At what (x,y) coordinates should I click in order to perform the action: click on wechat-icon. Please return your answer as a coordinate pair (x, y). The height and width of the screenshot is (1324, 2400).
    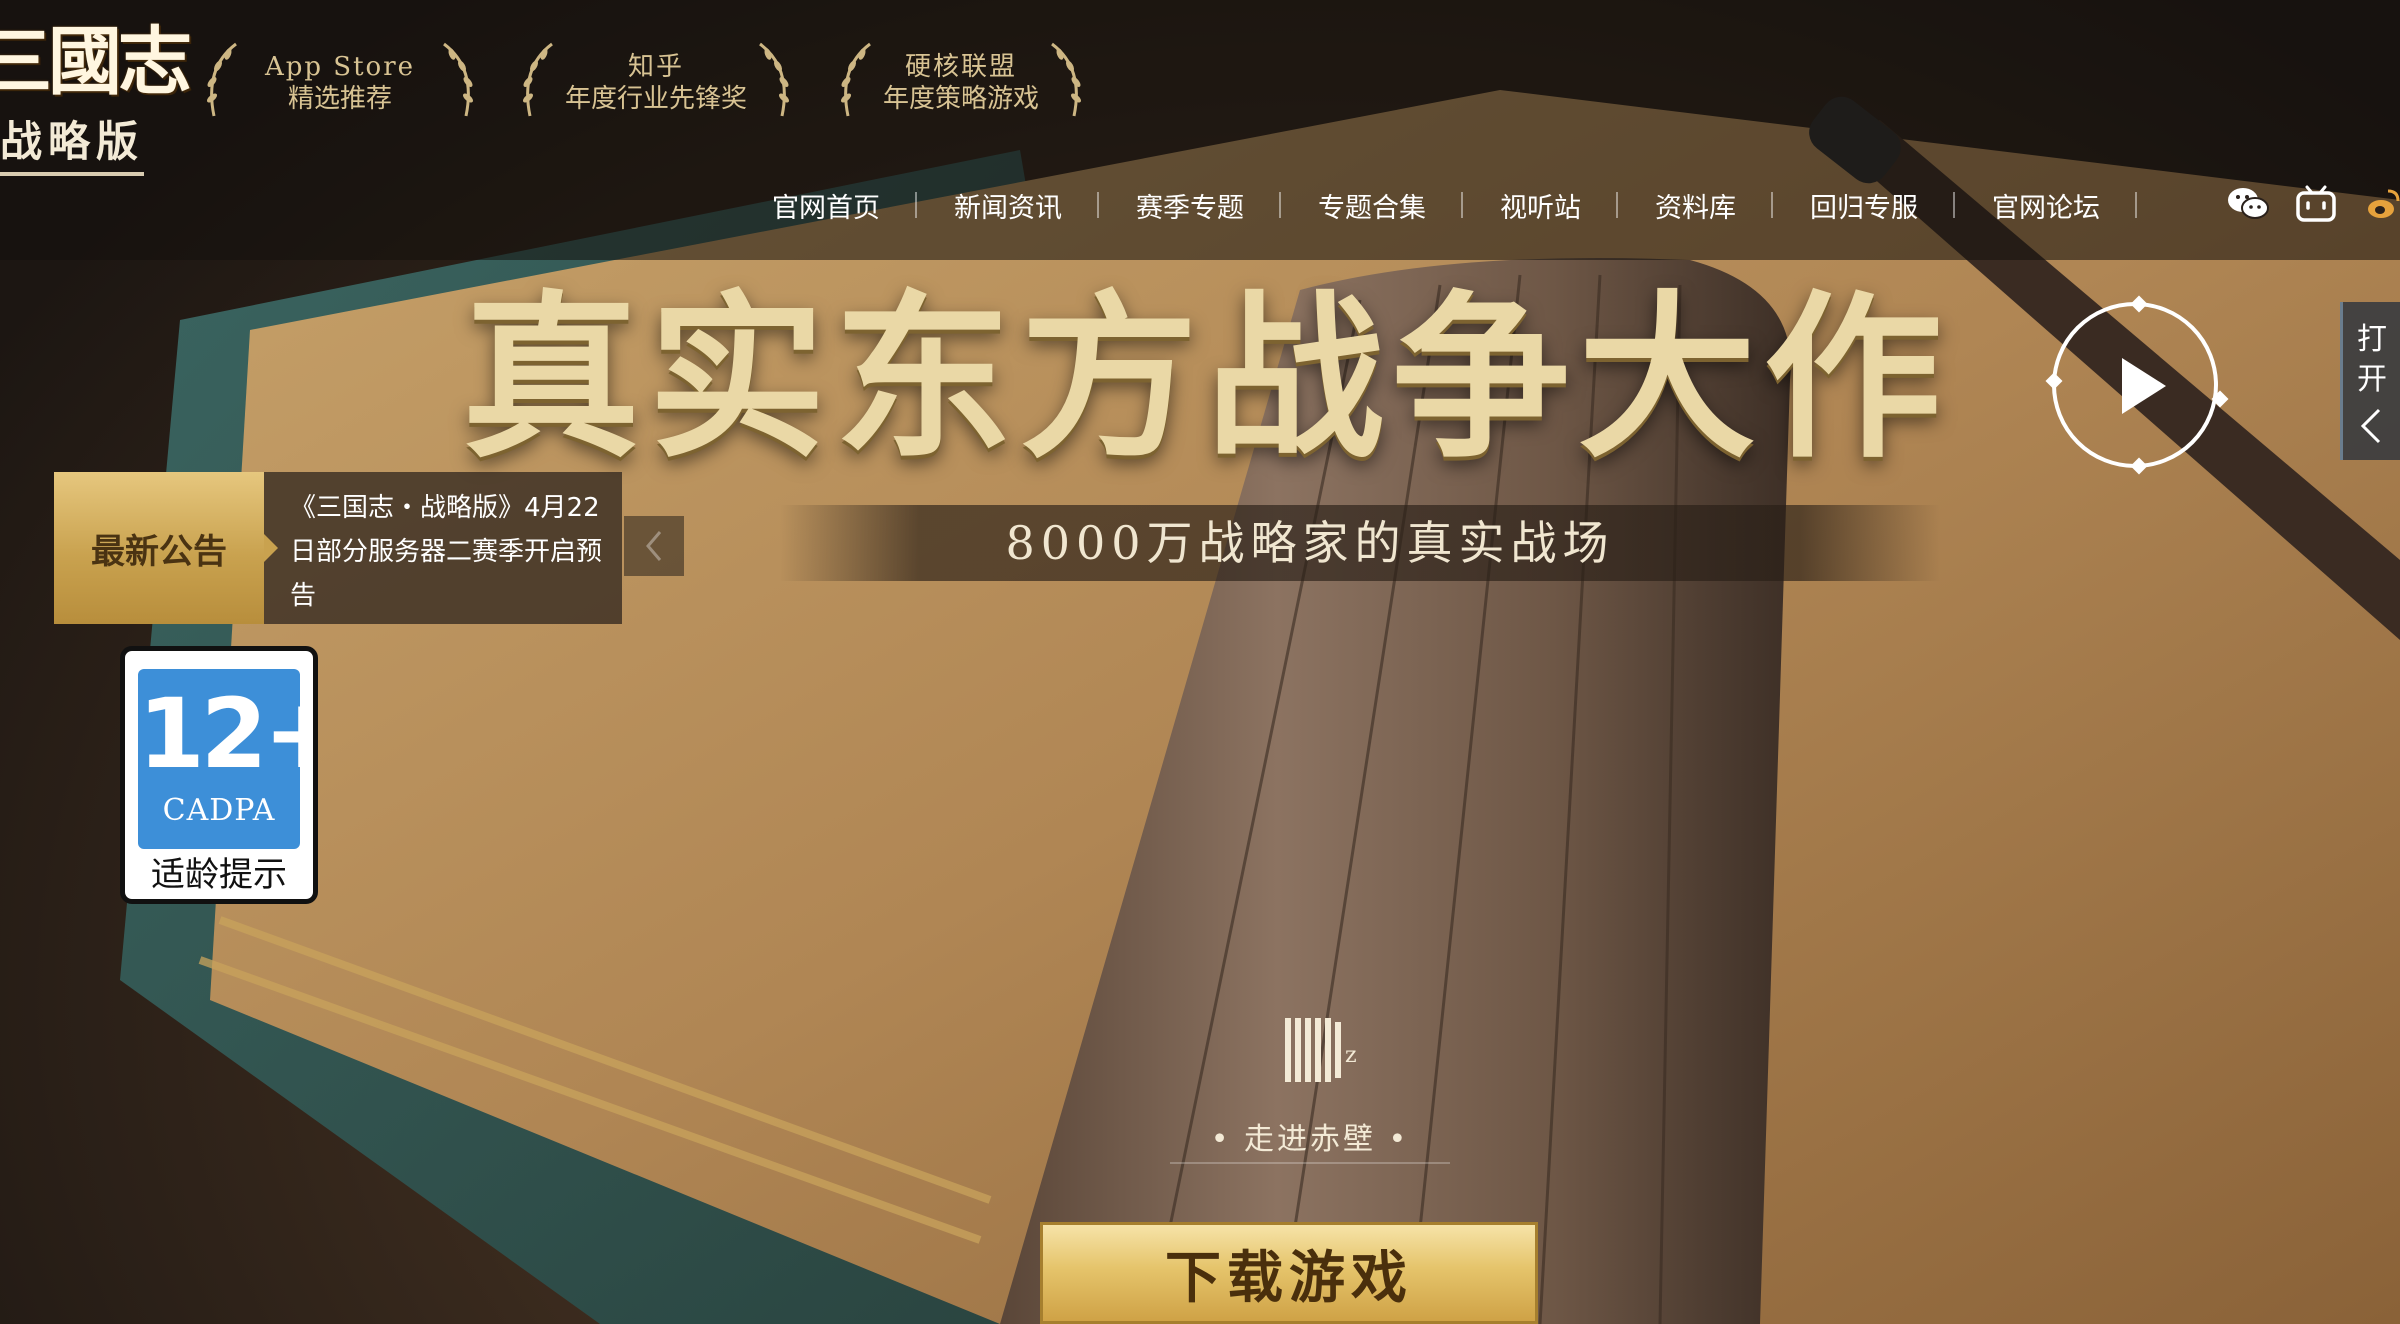
    Looking at the image, I should click on (2248, 204).